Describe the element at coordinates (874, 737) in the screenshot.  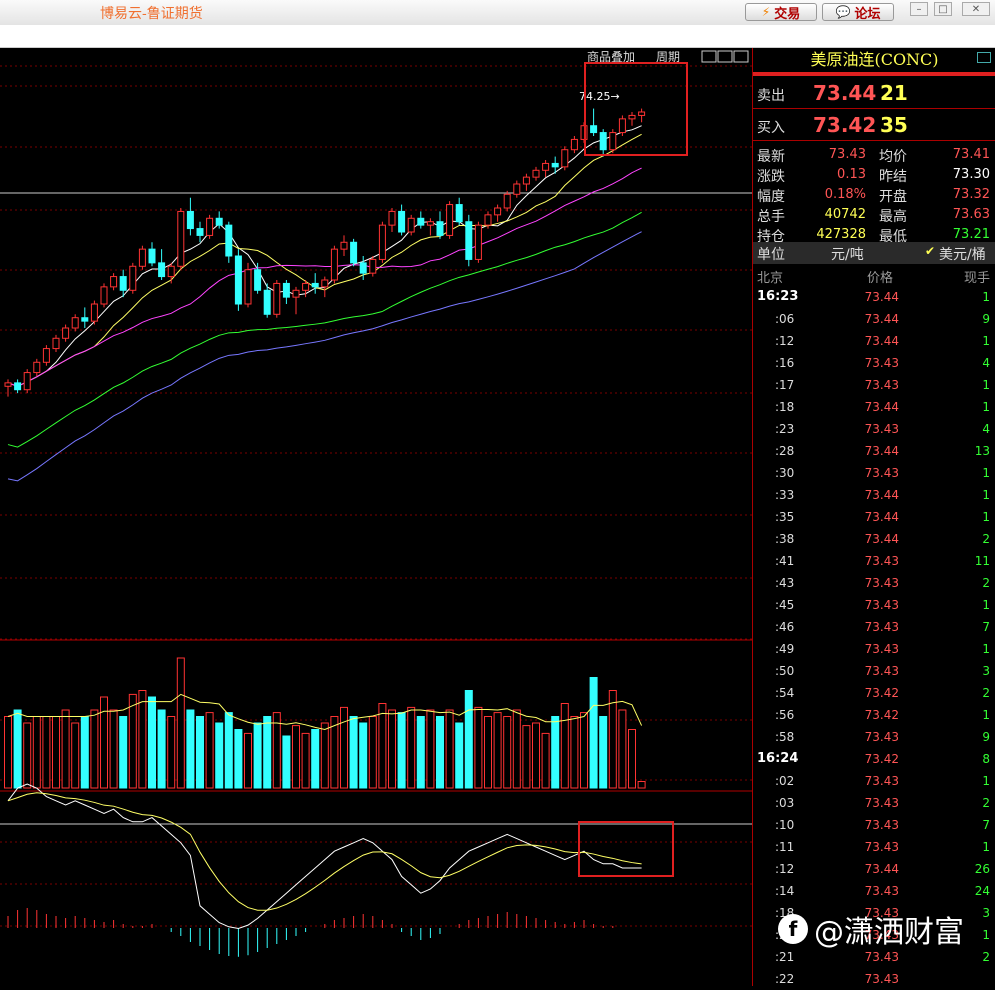
I see `tick-row: :58 73.43 9` at that location.